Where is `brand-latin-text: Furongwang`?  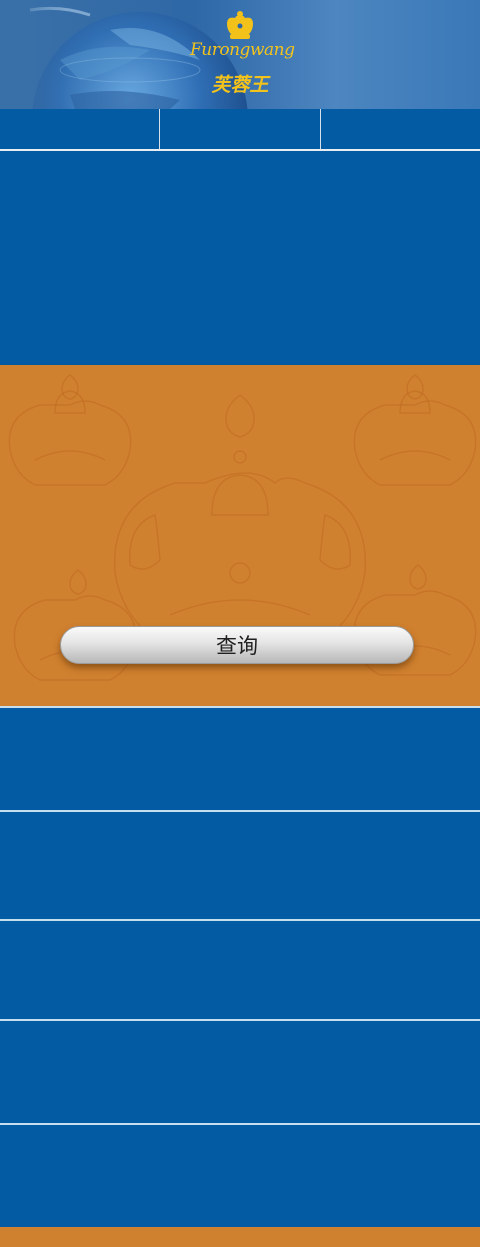
brand-latin-text: Furongwang is located at coordinates (242, 50).